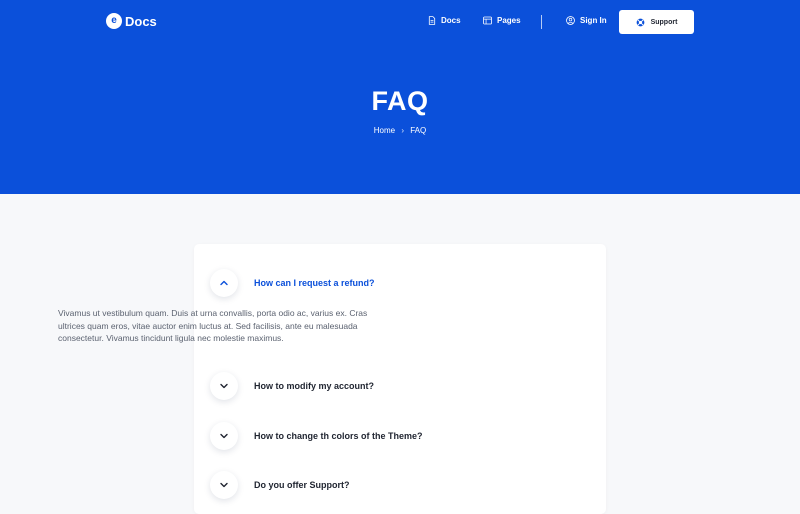 The image size is (800, 514). I want to click on breadcrumb: Home › FAQ, so click(400, 130).